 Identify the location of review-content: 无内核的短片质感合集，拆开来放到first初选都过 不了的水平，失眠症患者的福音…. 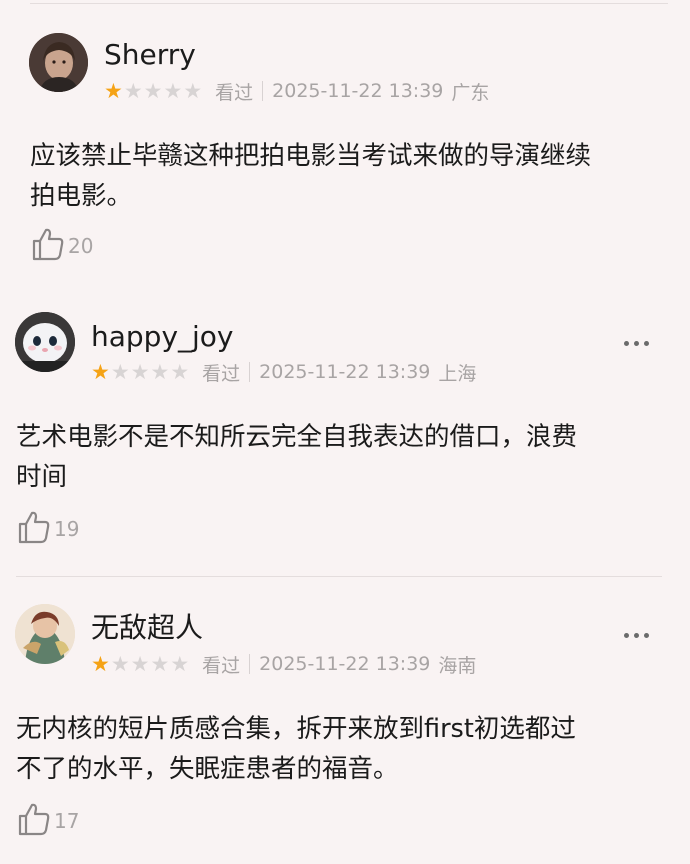
(296, 749).